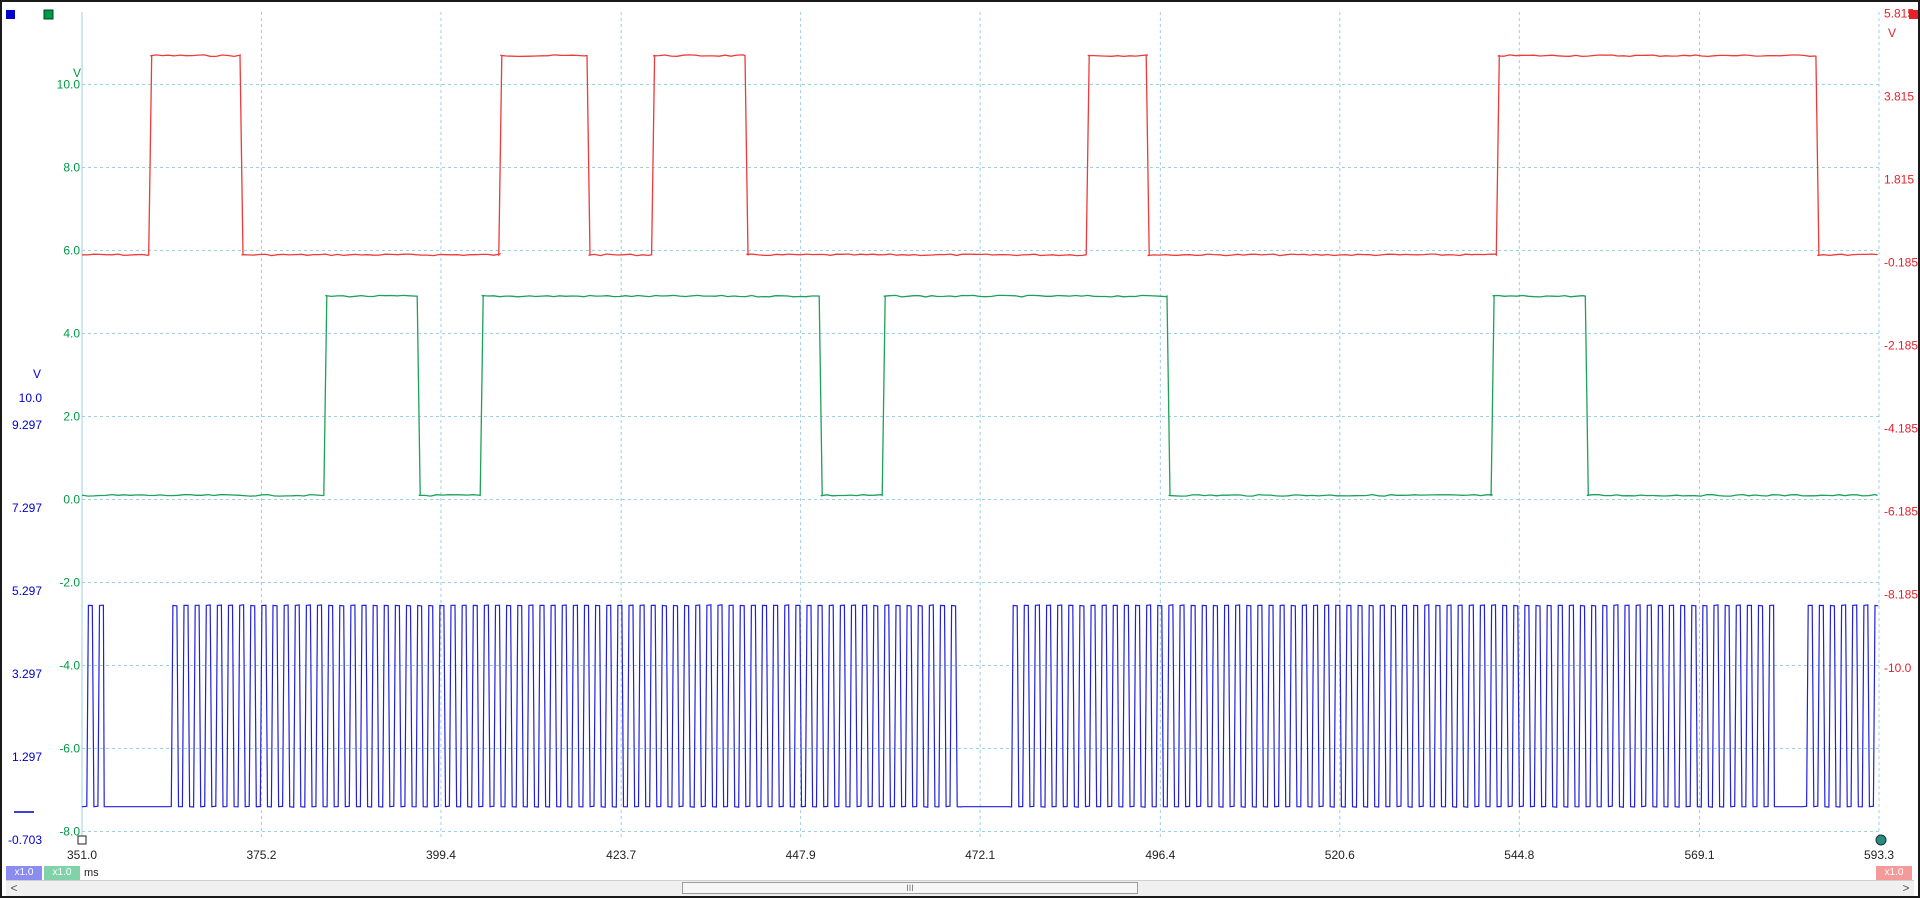 This screenshot has width=1920, height=898. Describe the element at coordinates (71, 417) in the screenshot. I see `axis-b-tick-label: 2.0` at that location.